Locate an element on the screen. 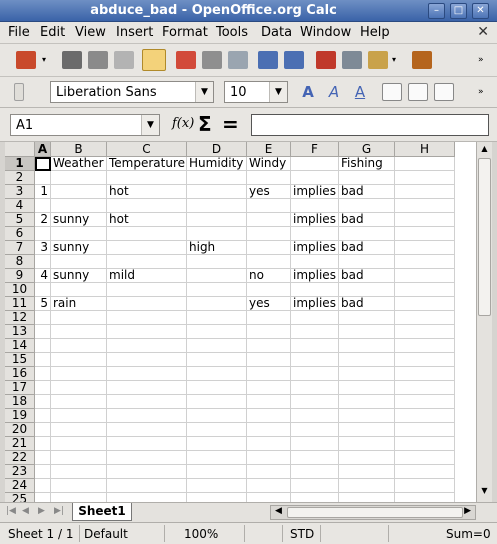  cell-d23 is located at coordinates (217, 472).